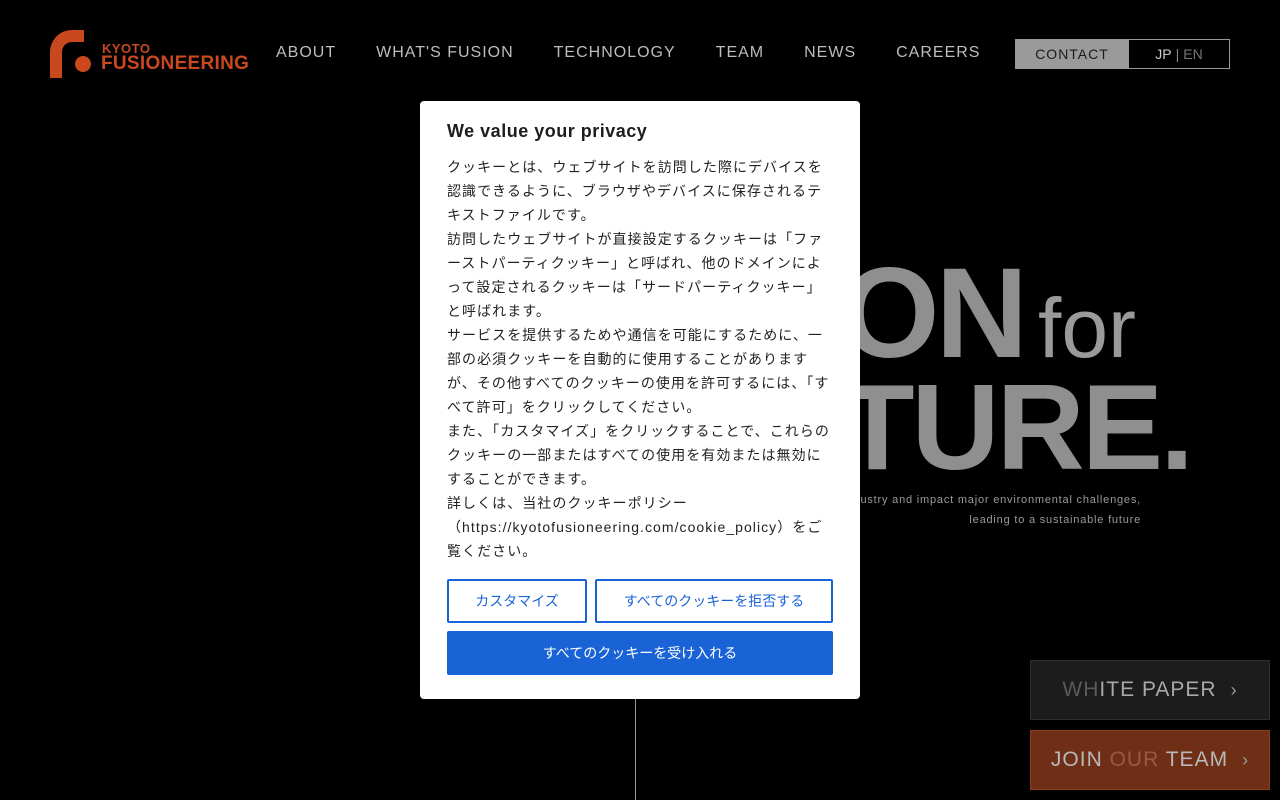 This screenshot has height=800, width=1280. What do you see at coordinates (306, 53) in the screenshot?
I see `nav-about: ABOUT` at bounding box center [306, 53].